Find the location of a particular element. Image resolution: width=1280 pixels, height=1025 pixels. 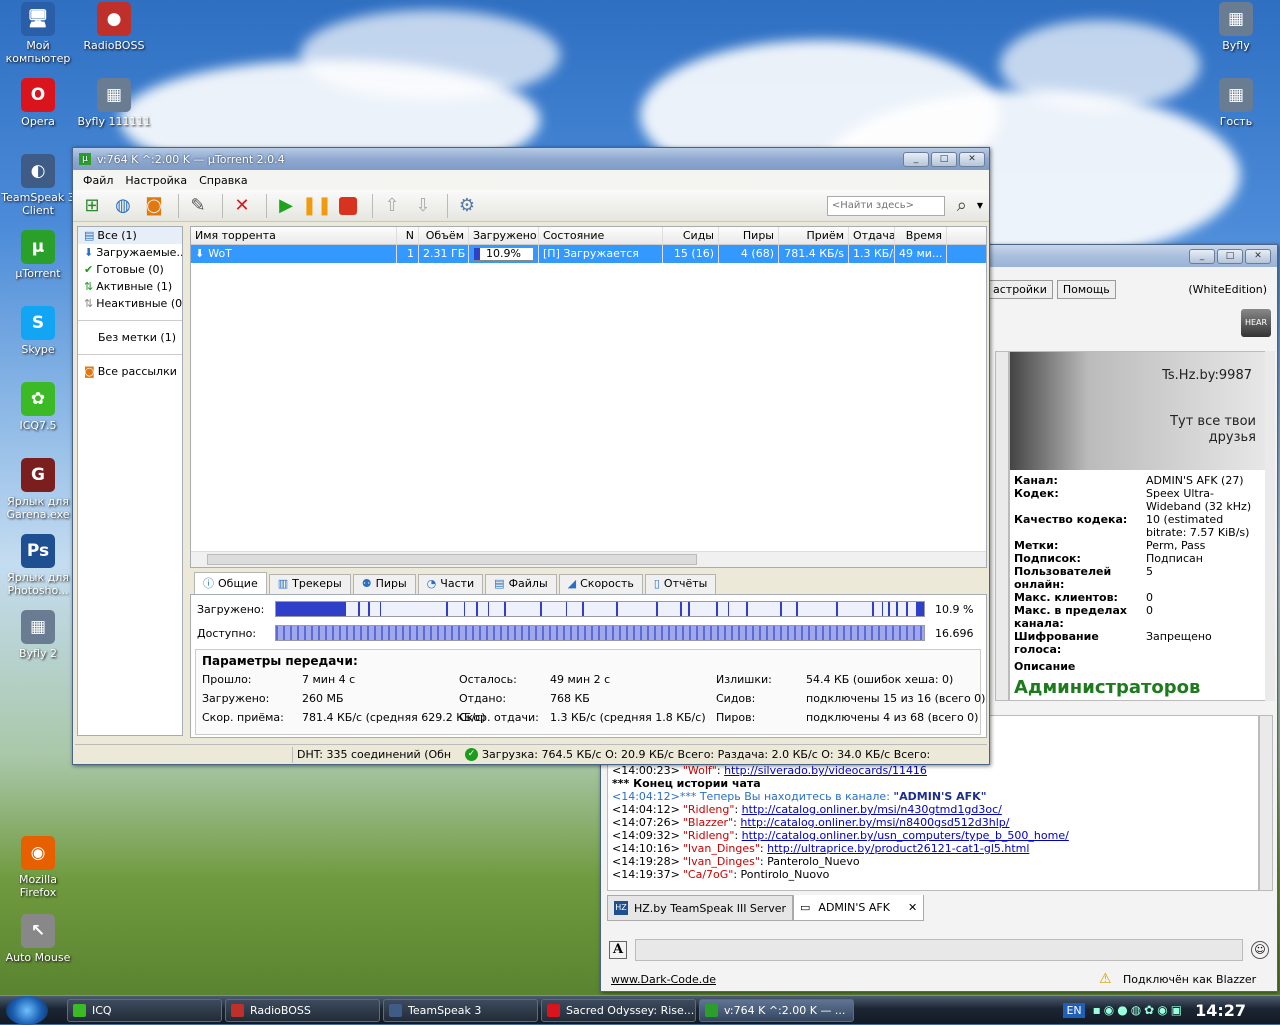

category-icon: ⇅ is located at coordinates (89, 286).